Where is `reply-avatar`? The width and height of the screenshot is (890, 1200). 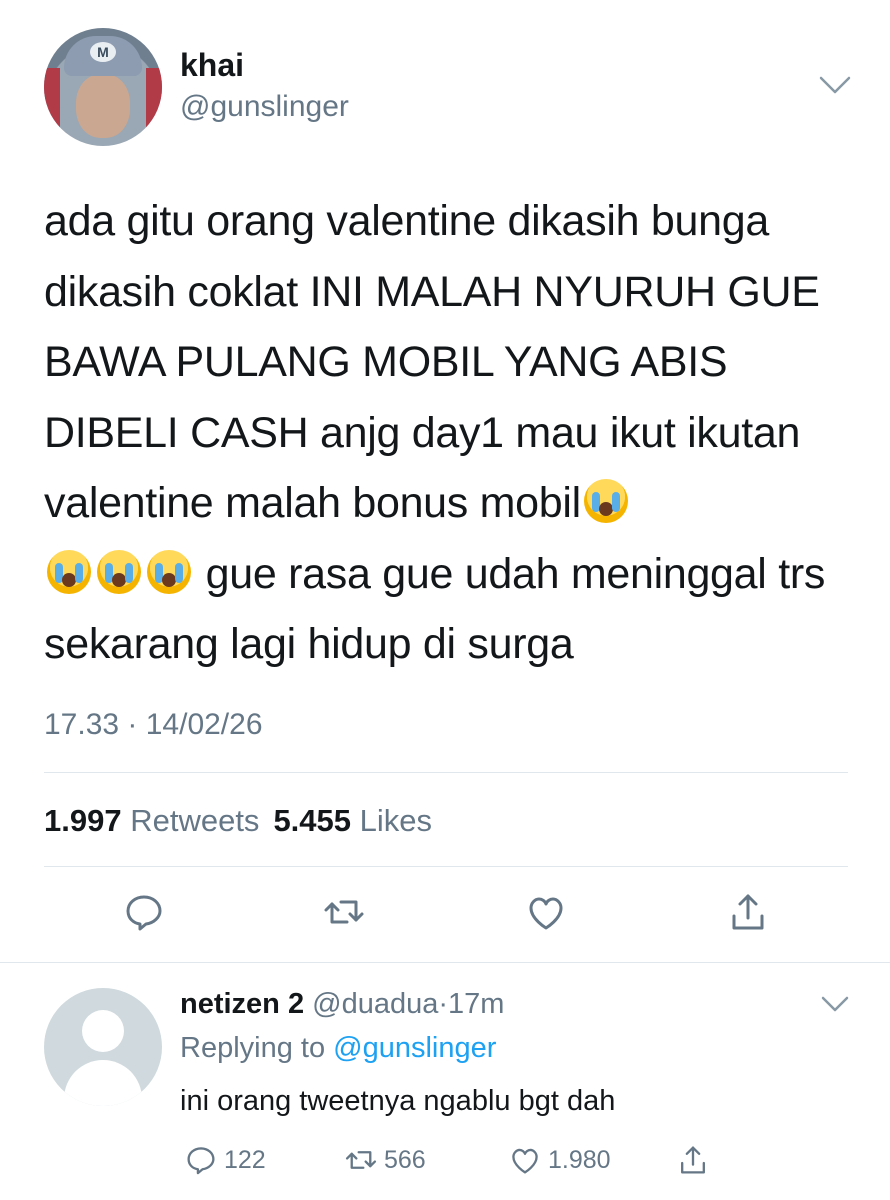
reply-avatar is located at coordinates (103, 1047).